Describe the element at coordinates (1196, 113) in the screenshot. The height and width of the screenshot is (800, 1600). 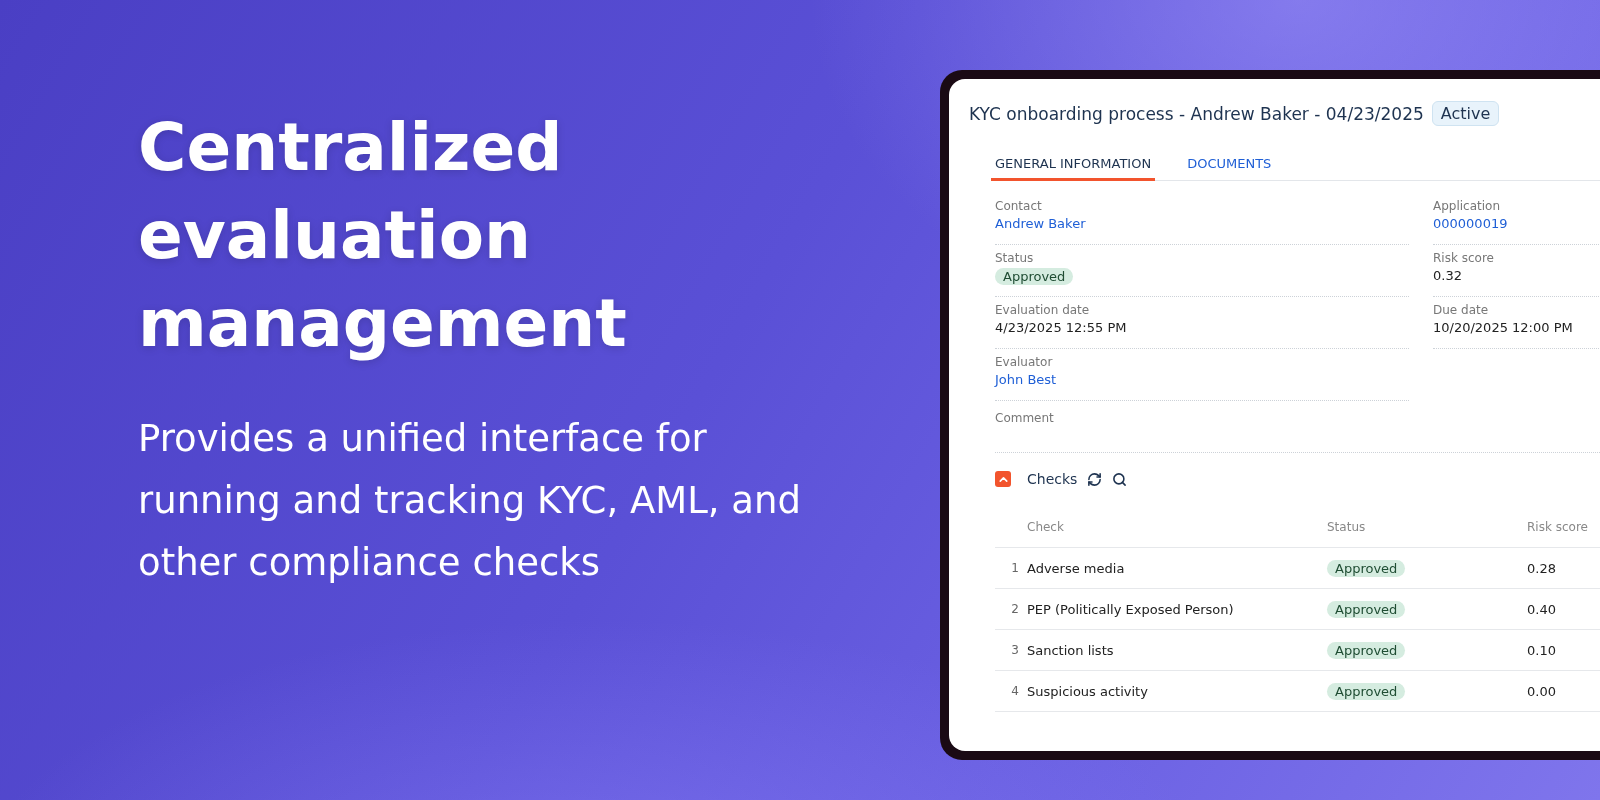
I see `page-title: KYC onboarding process - Andrew Baker - 04/23/2025` at that location.